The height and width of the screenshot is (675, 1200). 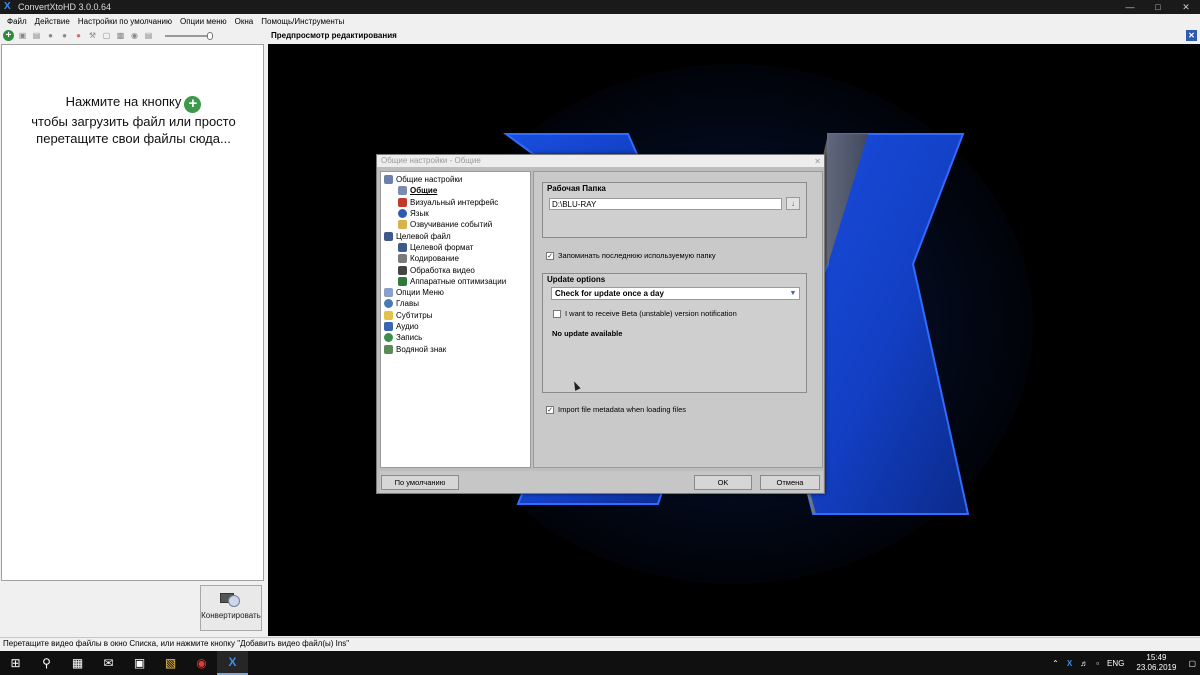 I want to click on save-icon: ▣, so click(x=22, y=35).